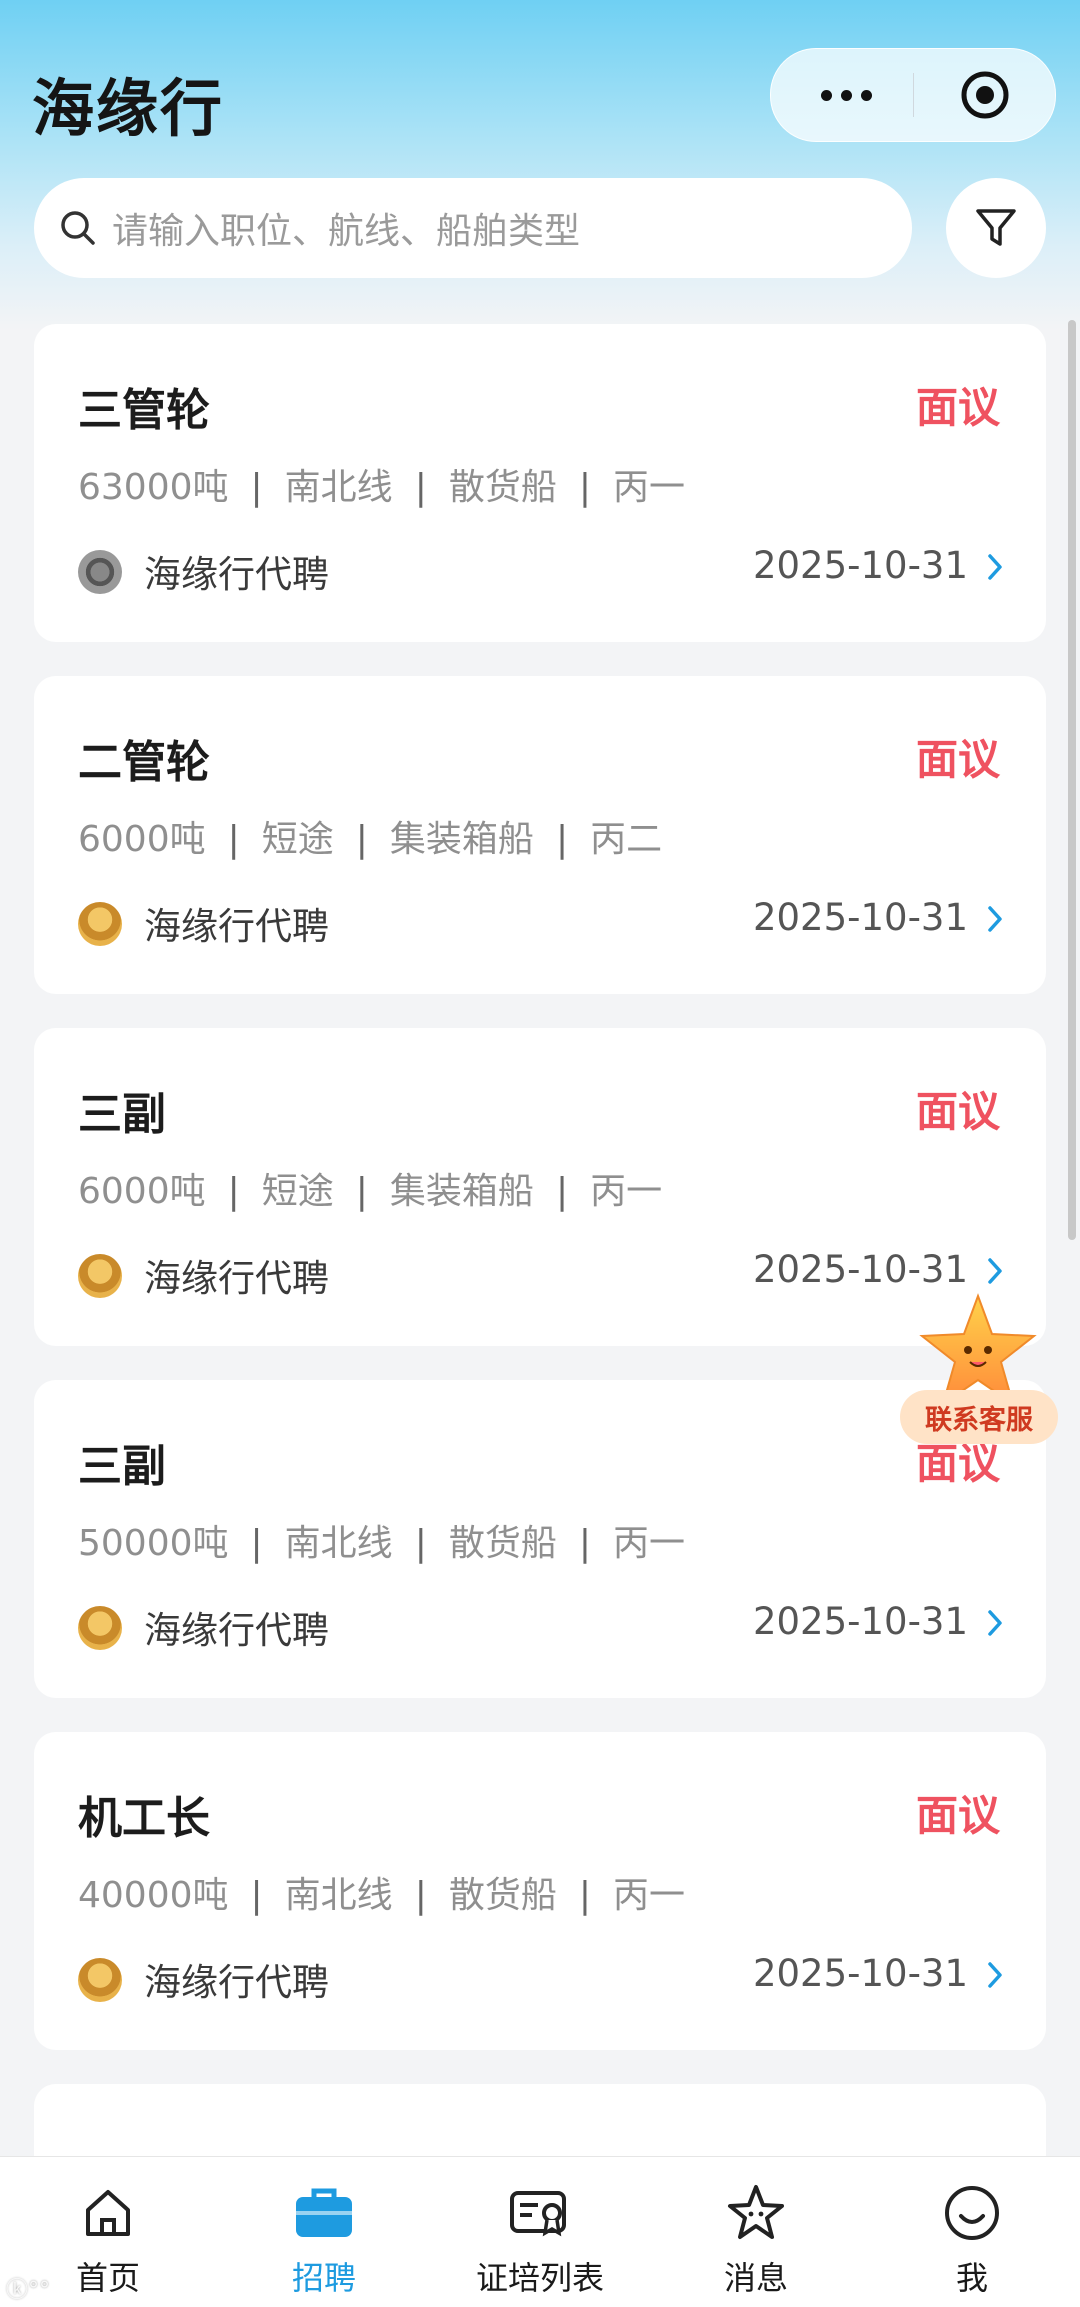  I want to click on job-tags: 63000吨 | 南北线 | 散货船 | 丙一, so click(381, 484).